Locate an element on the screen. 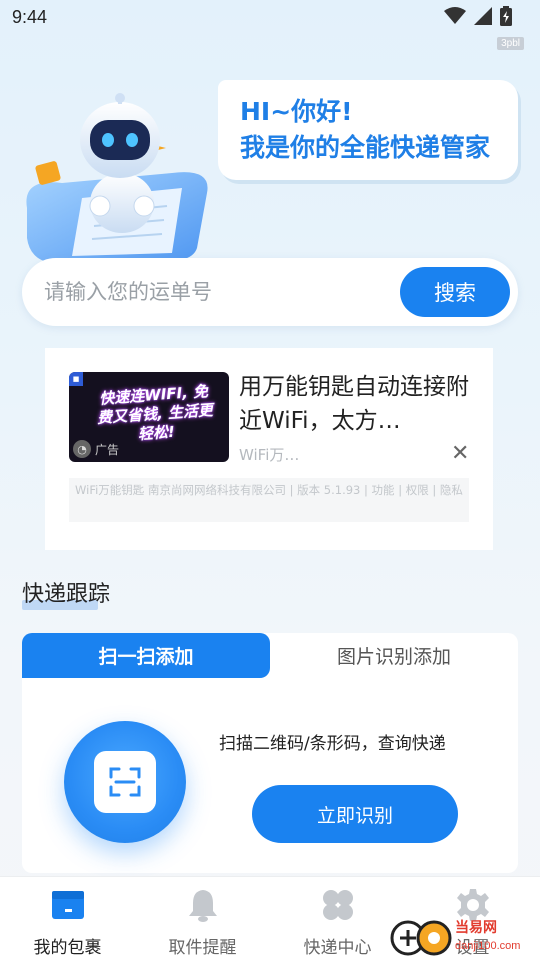 The height and width of the screenshot is (960, 540). status-icons is located at coordinates (478, 16).